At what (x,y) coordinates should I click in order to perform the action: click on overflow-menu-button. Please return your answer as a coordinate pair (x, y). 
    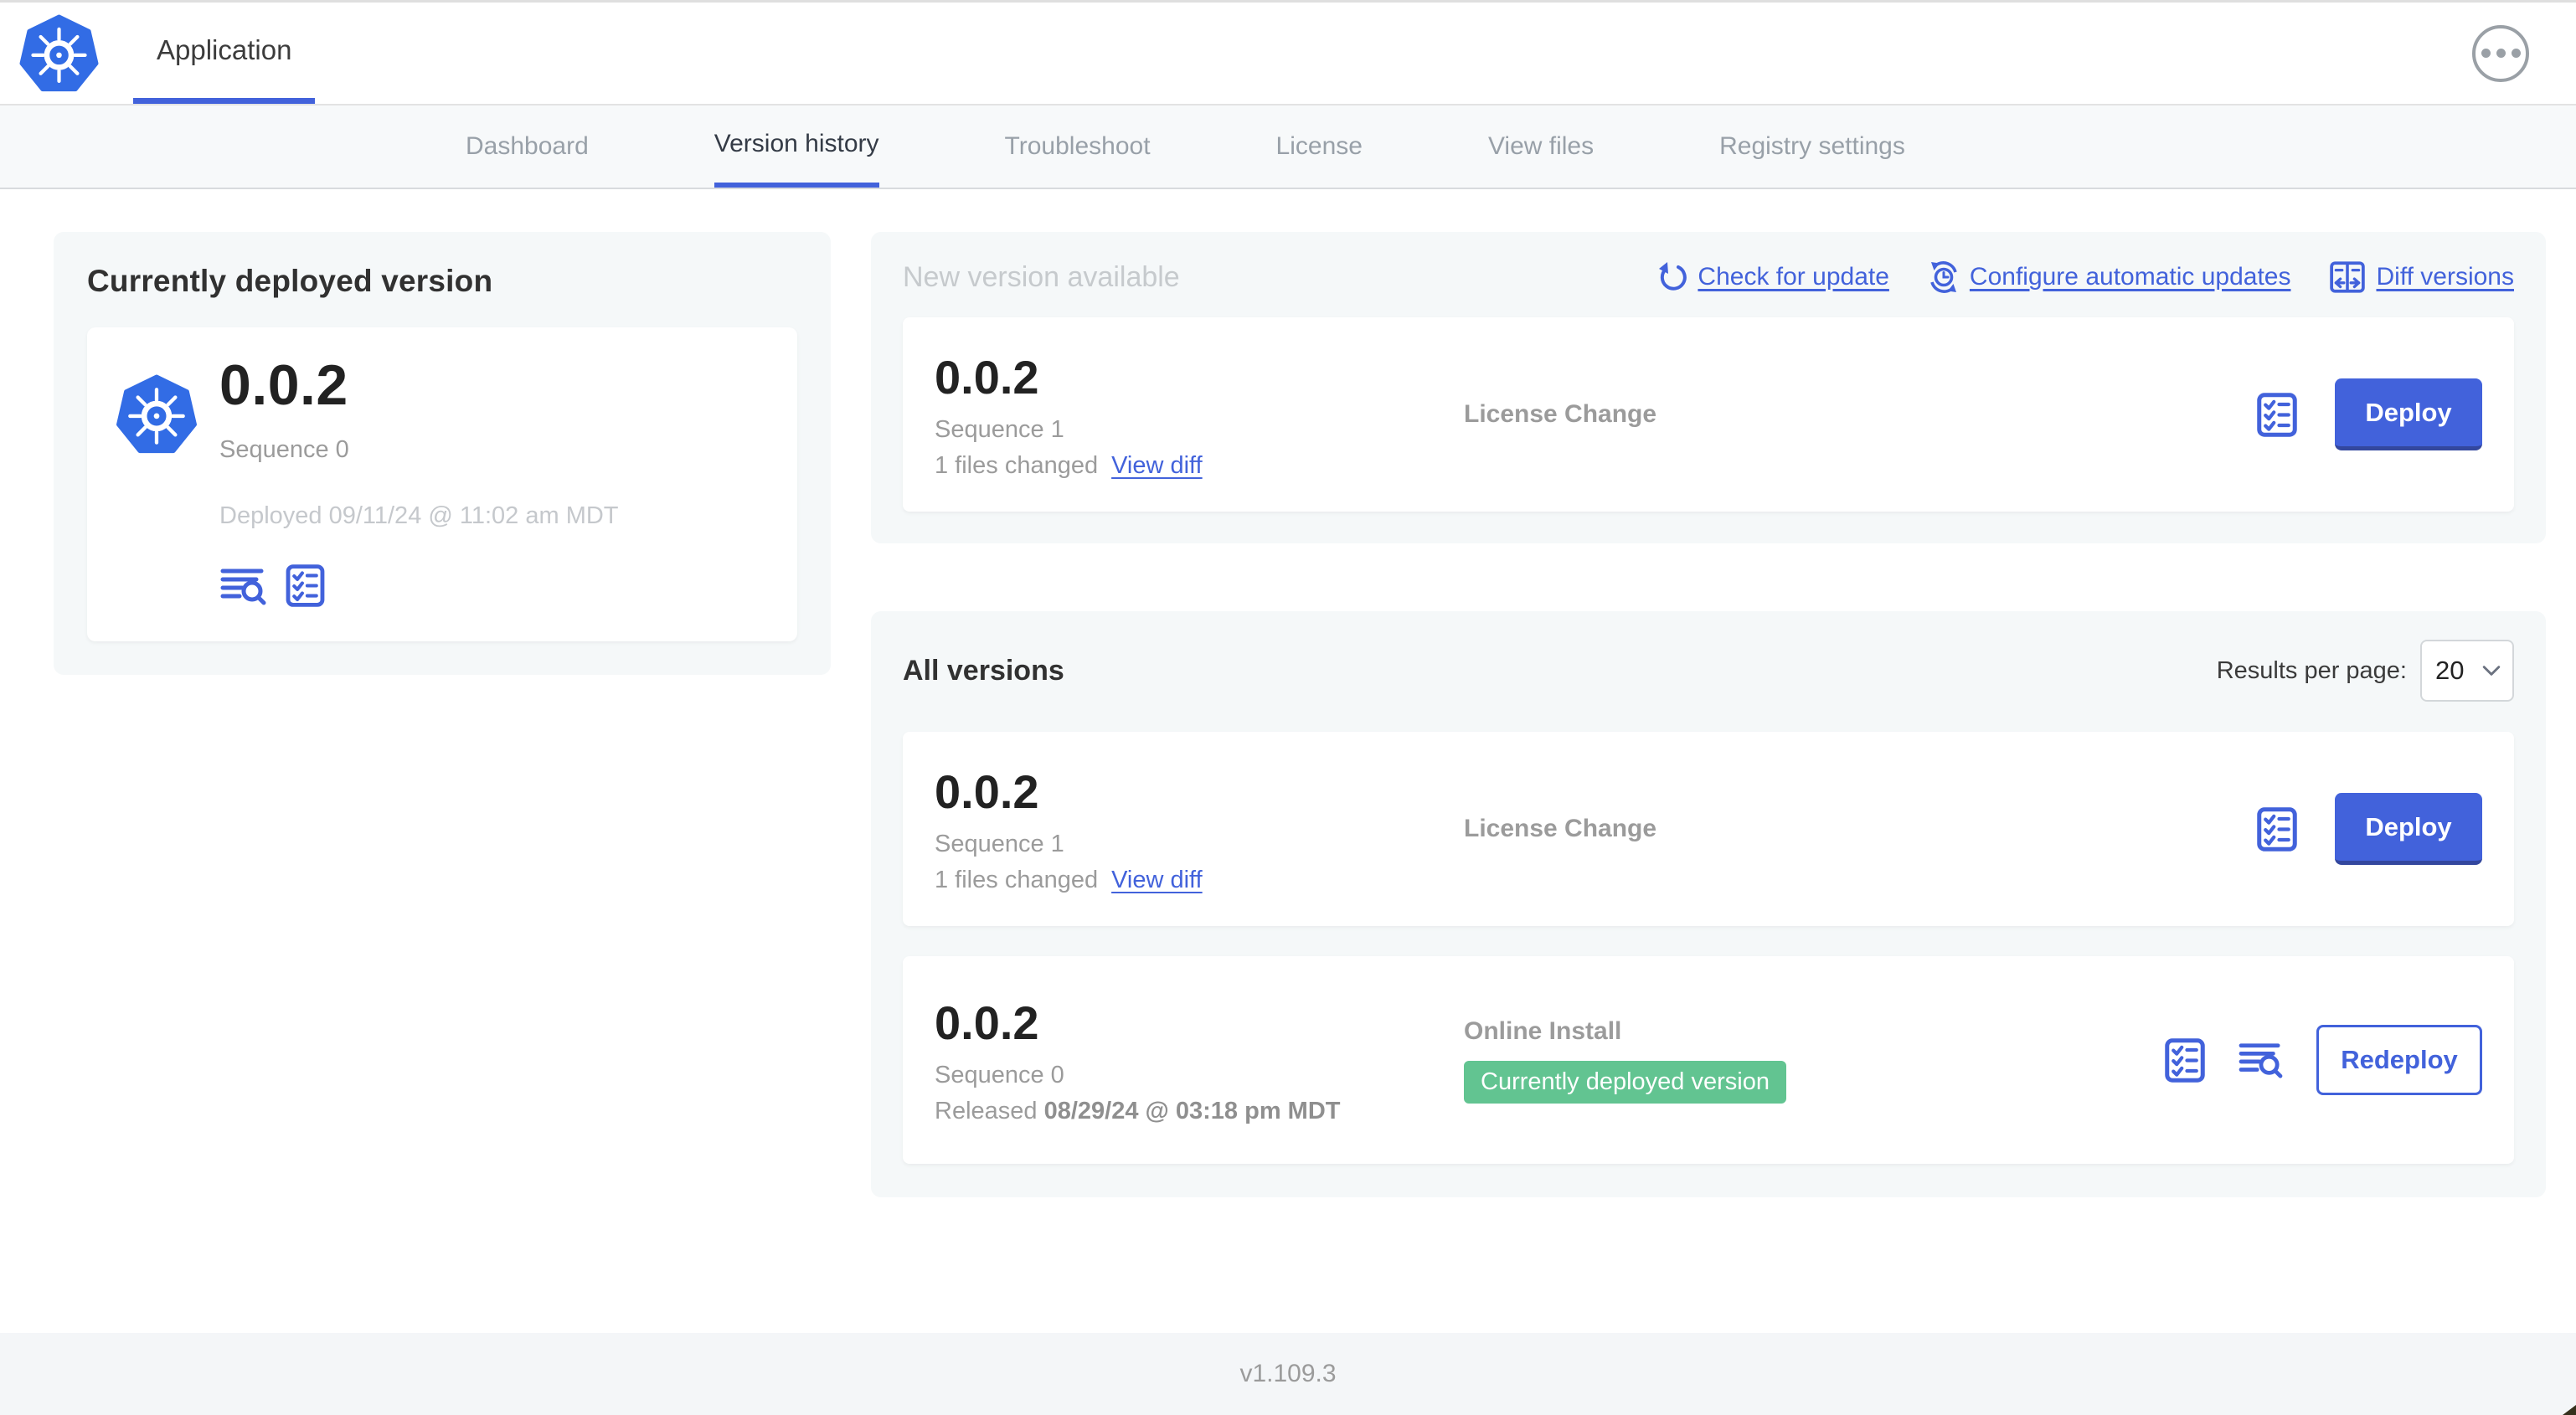
    Looking at the image, I should click on (2500, 53).